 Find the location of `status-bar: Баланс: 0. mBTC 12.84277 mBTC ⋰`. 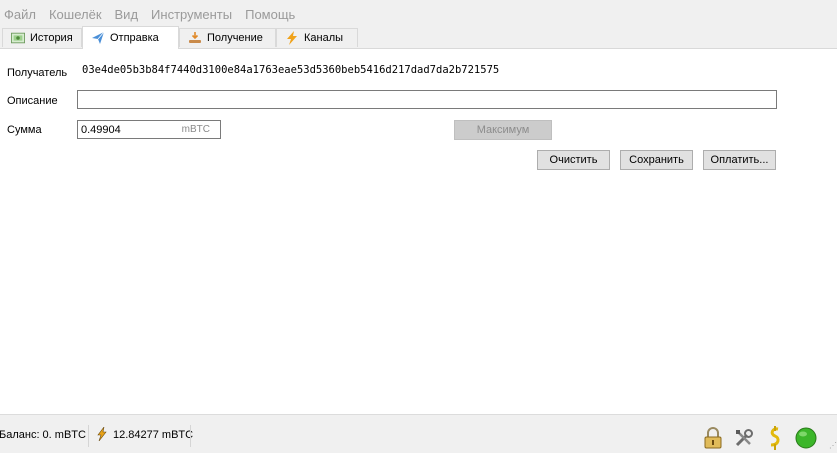

status-bar: Баланс: 0. mBTC 12.84277 mBTC ⋰ is located at coordinates (418, 432).